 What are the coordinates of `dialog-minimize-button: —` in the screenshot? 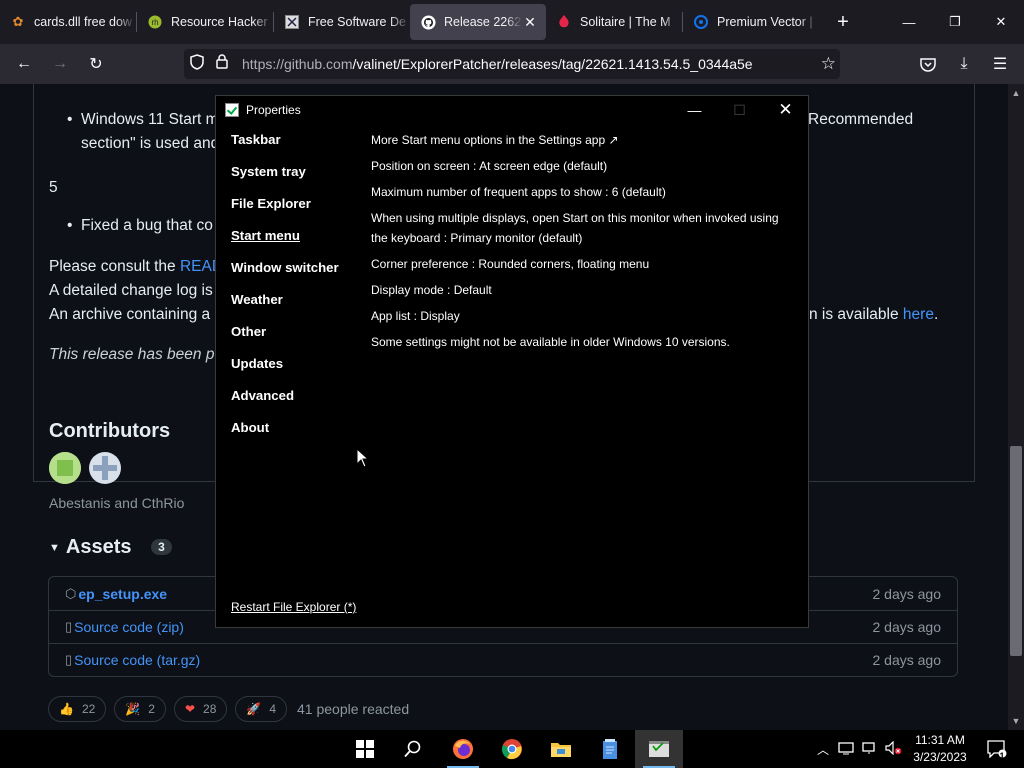 It's located at (694, 110).